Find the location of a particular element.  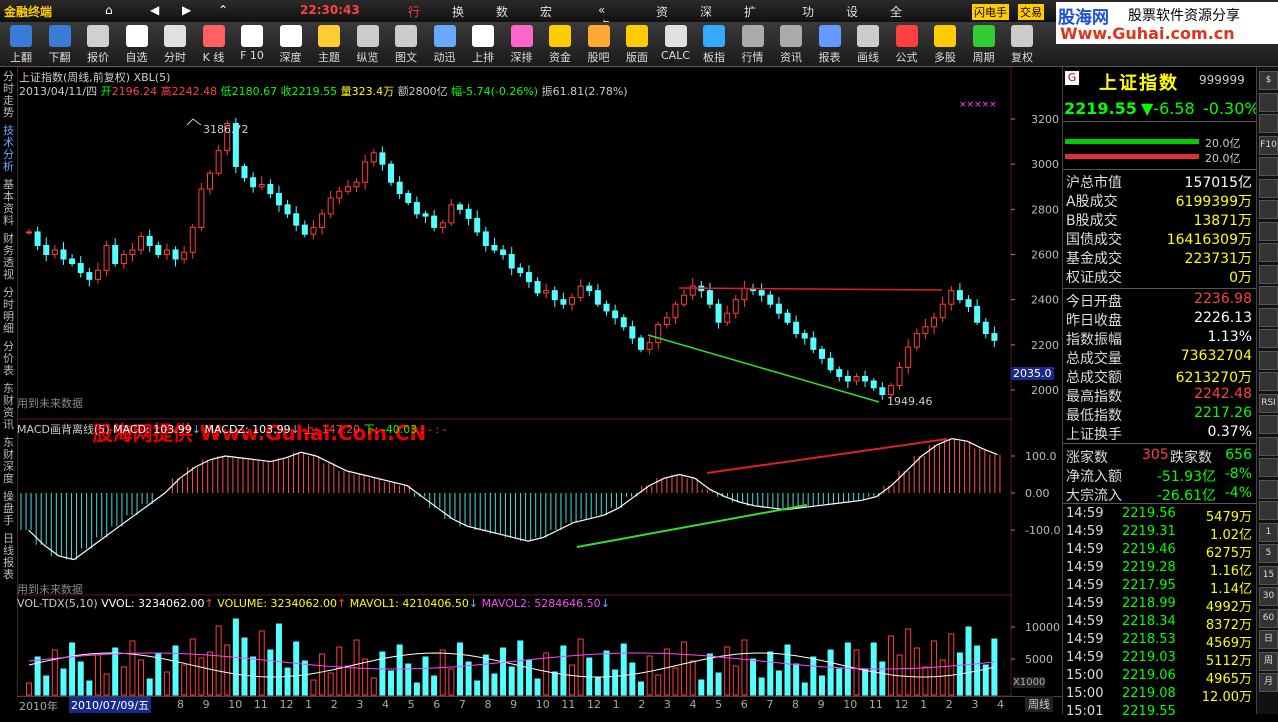

left-tab: 操盘手 is located at coordinates (8, 509).